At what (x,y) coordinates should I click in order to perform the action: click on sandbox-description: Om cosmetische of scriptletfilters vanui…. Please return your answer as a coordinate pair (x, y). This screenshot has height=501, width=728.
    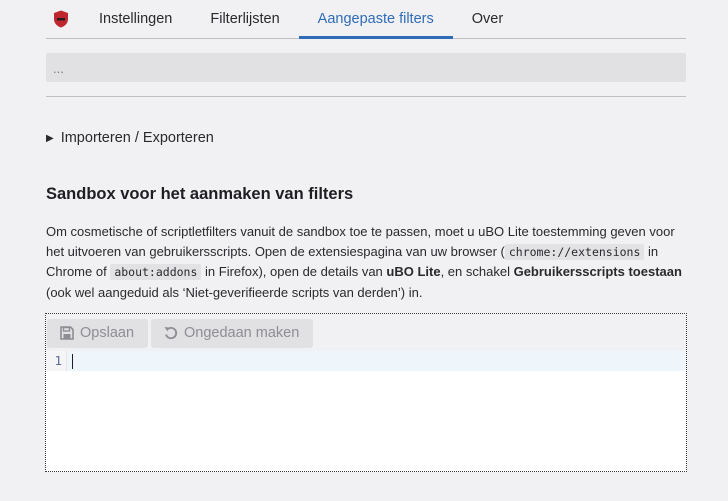
    Looking at the image, I should click on (364, 262).